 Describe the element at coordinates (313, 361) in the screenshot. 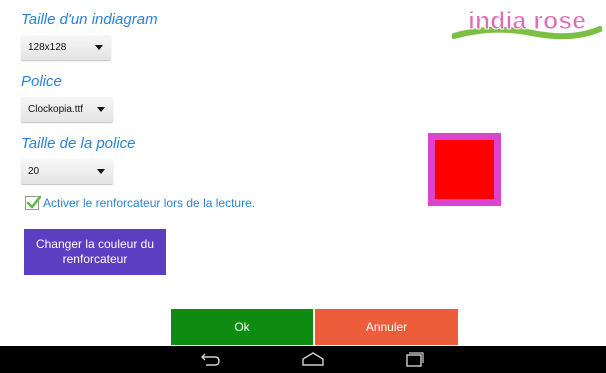

I see `home-icon` at that location.